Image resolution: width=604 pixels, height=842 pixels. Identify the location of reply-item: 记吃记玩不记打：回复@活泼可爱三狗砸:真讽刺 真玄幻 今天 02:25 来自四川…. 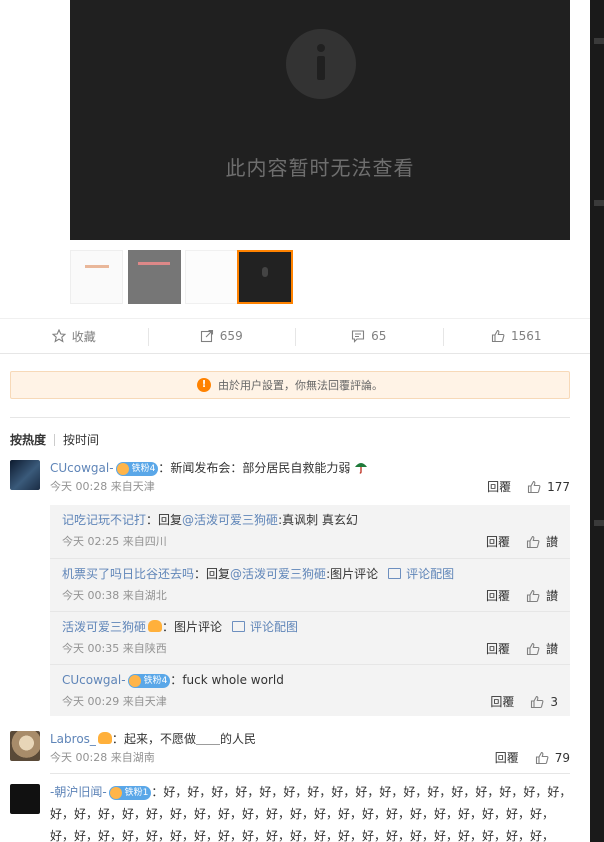
(310, 531).